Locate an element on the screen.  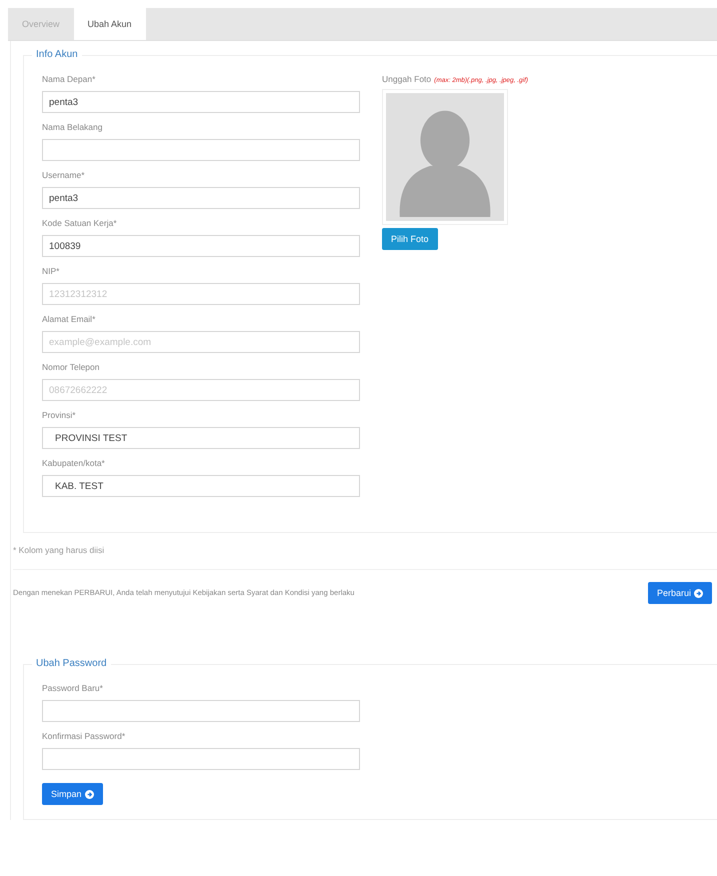
field-label: Nomor Telepon is located at coordinates (71, 367).